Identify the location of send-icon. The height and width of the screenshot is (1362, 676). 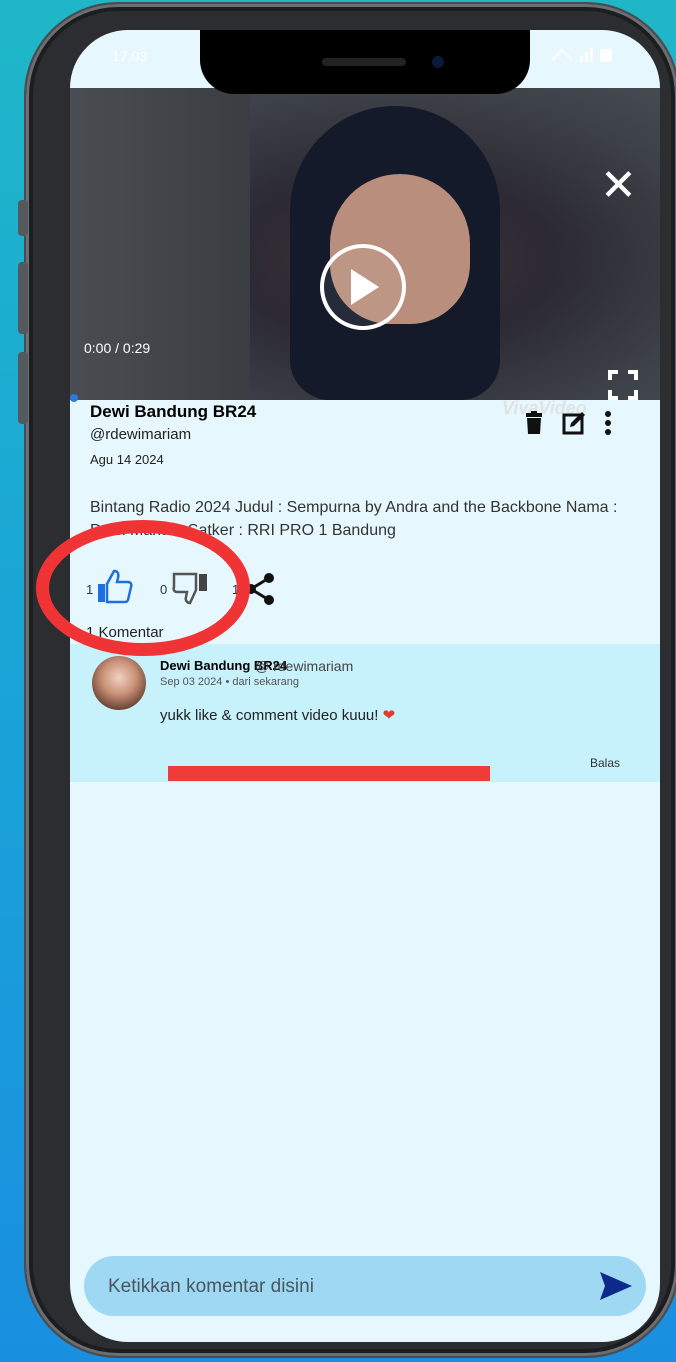
(616, 1286).